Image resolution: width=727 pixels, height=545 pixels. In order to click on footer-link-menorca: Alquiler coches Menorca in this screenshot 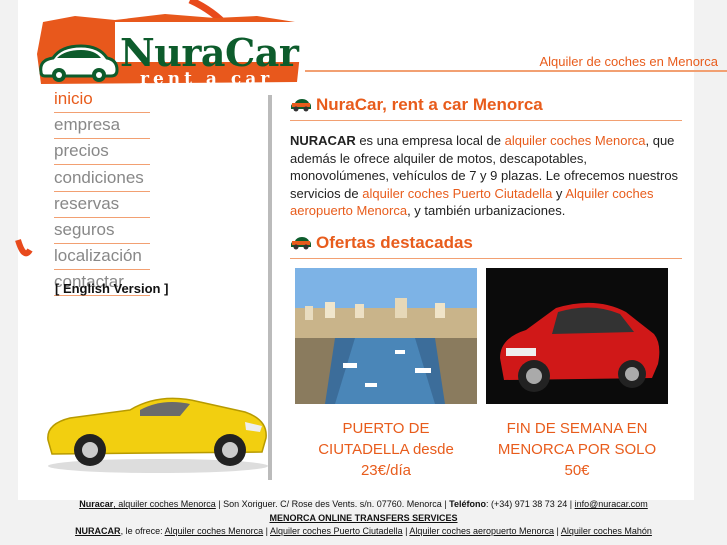, I will do `click(214, 531)`.